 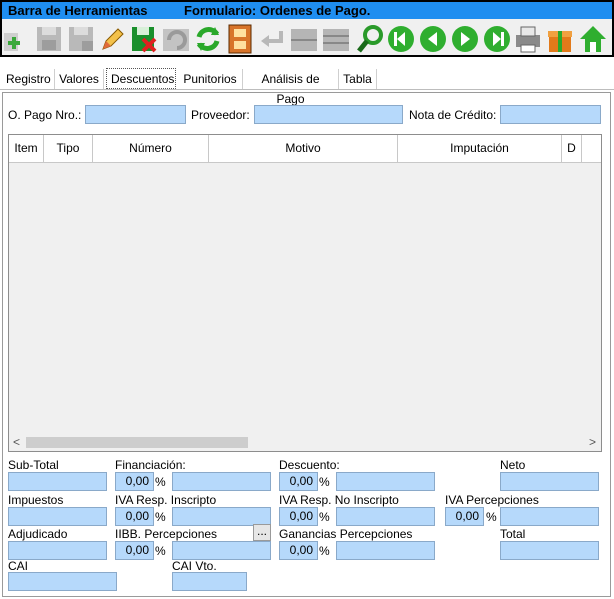 What do you see at coordinates (346, 534) in the screenshot?
I see `ganancias-label: Ganancias Percepciones` at bounding box center [346, 534].